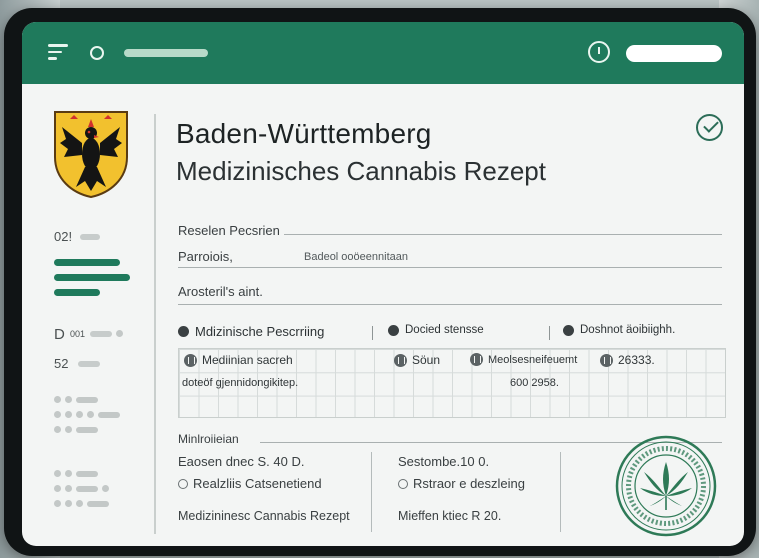 Image resolution: width=759 pixels, height=558 pixels. Describe the element at coordinates (361, 171) in the screenshot. I see `page-subtitle: Medizinisches Cannabis Rezept` at that location.